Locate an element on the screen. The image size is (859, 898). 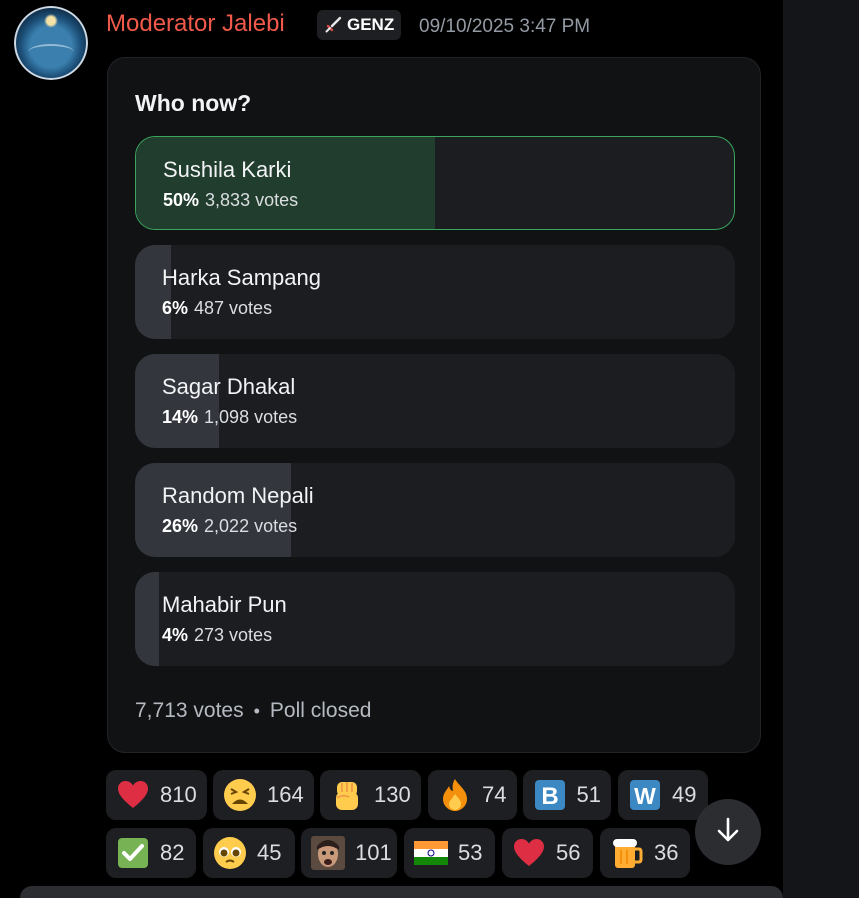
poll-option-votes: 273 votes is located at coordinates (233, 635).